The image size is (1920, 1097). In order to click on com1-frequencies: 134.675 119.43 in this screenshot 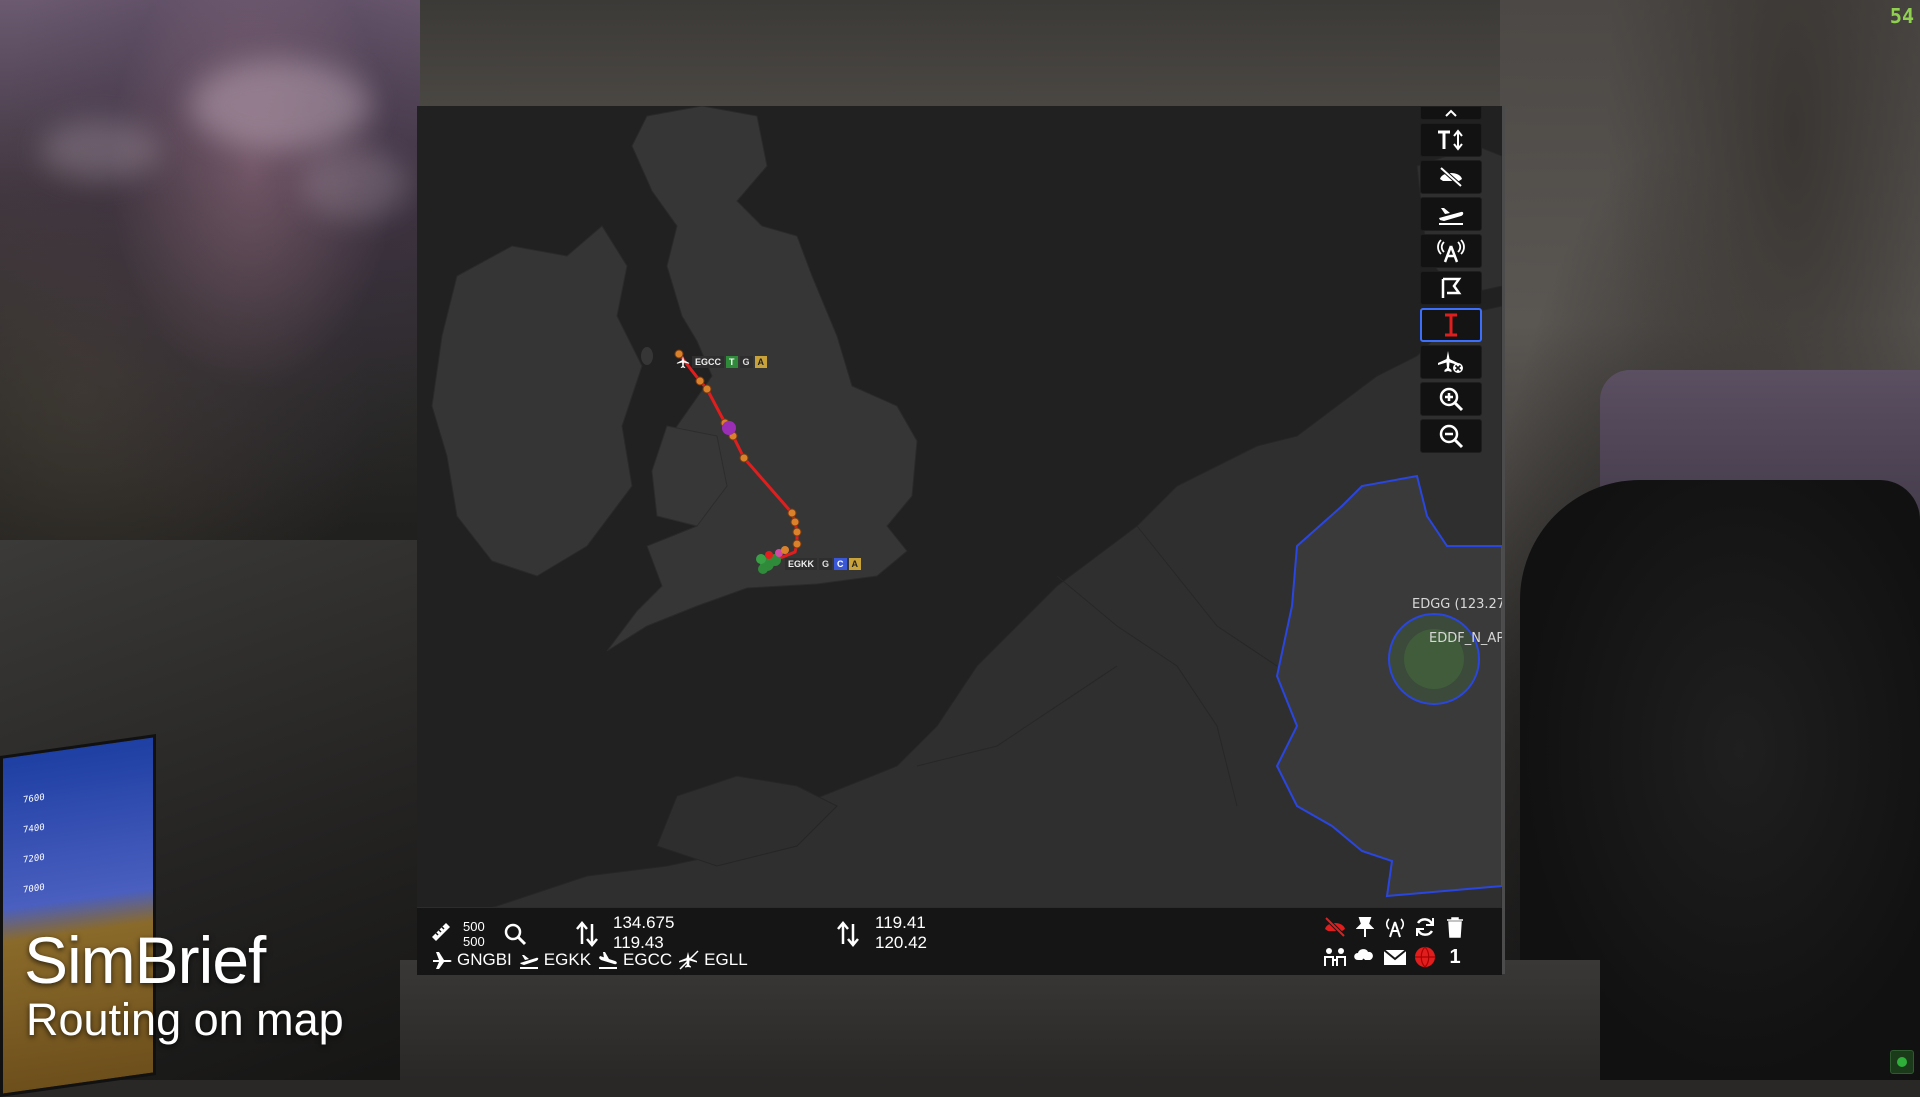, I will do `click(643, 933)`.